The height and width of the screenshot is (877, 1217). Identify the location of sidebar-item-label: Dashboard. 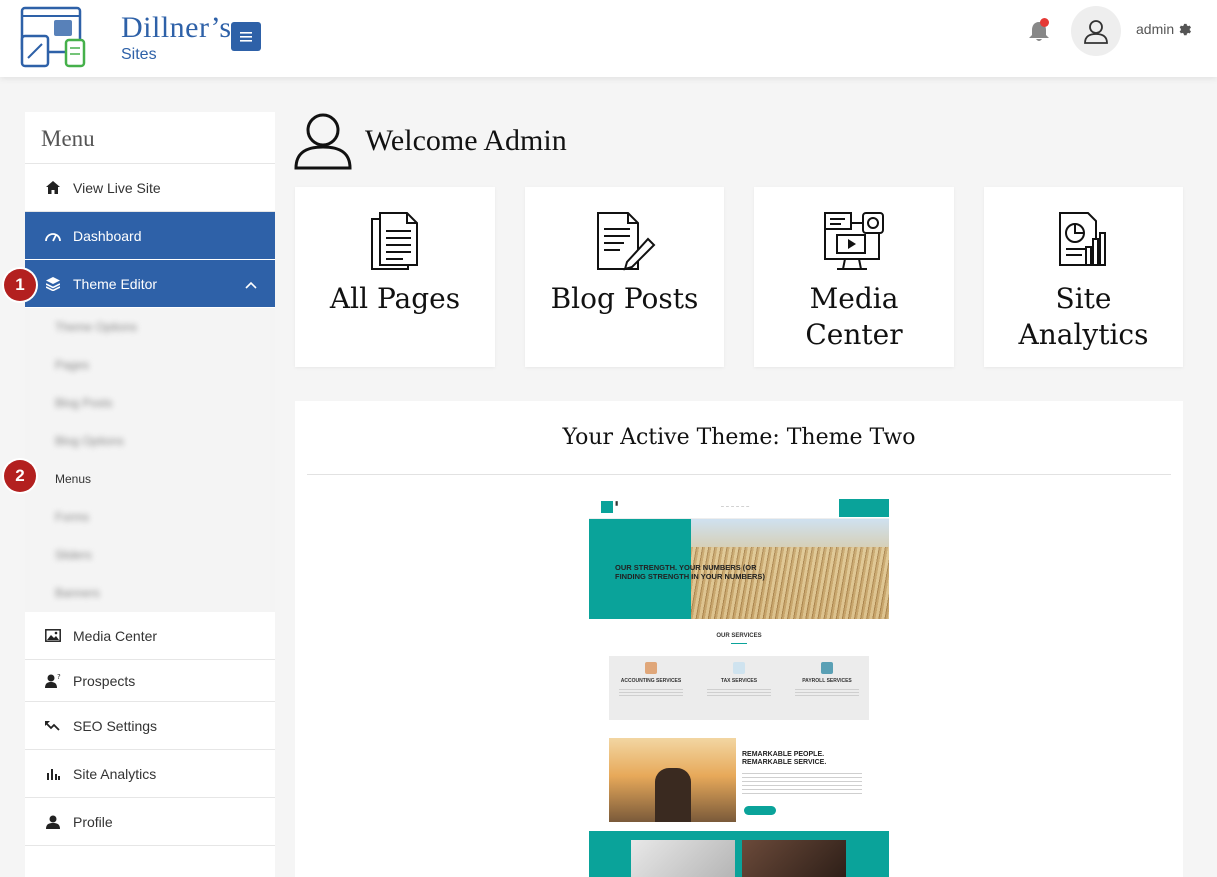
(107, 235).